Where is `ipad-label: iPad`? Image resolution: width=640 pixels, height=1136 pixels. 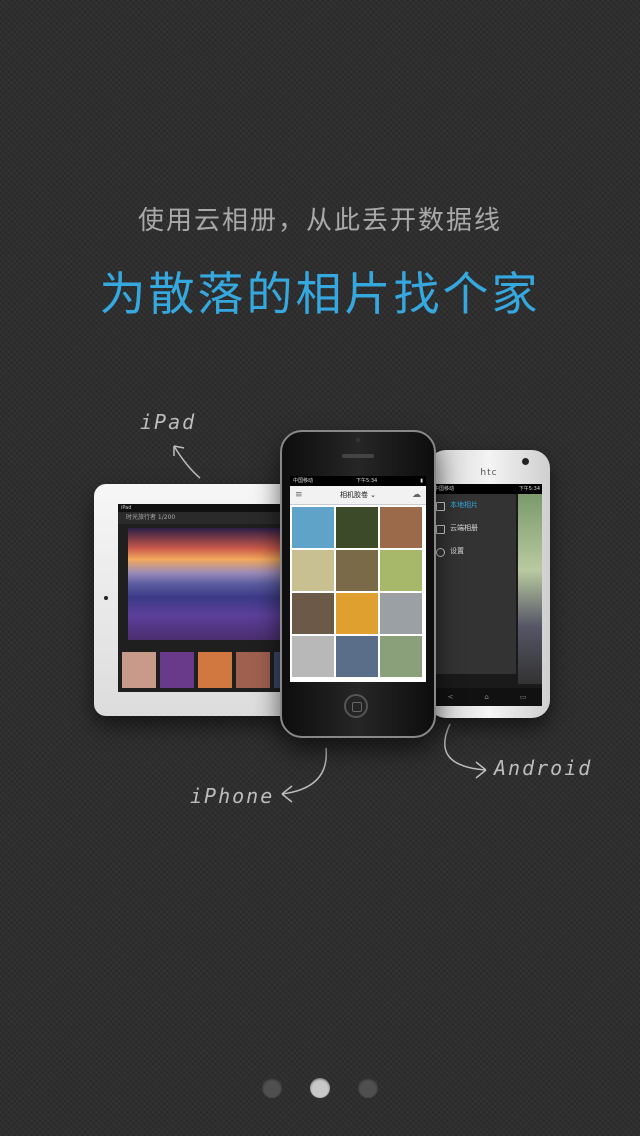 ipad-label: iPad is located at coordinates (168, 422).